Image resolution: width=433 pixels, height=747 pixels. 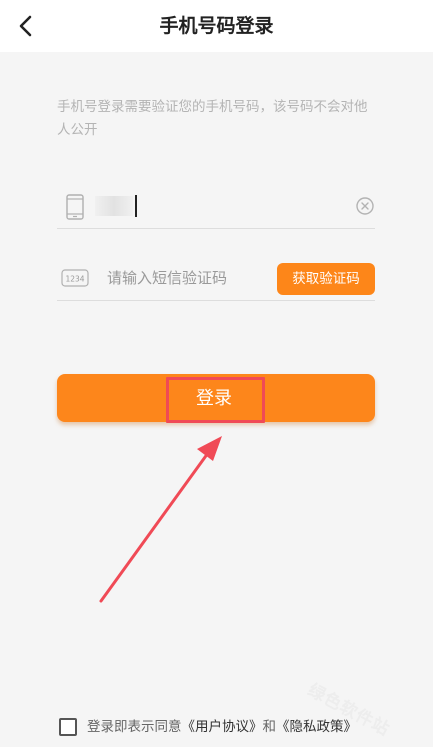 I want to click on agreement-text: 登录即表示同意《用户协议》和《隐私政策》, so click(x=222, y=727).